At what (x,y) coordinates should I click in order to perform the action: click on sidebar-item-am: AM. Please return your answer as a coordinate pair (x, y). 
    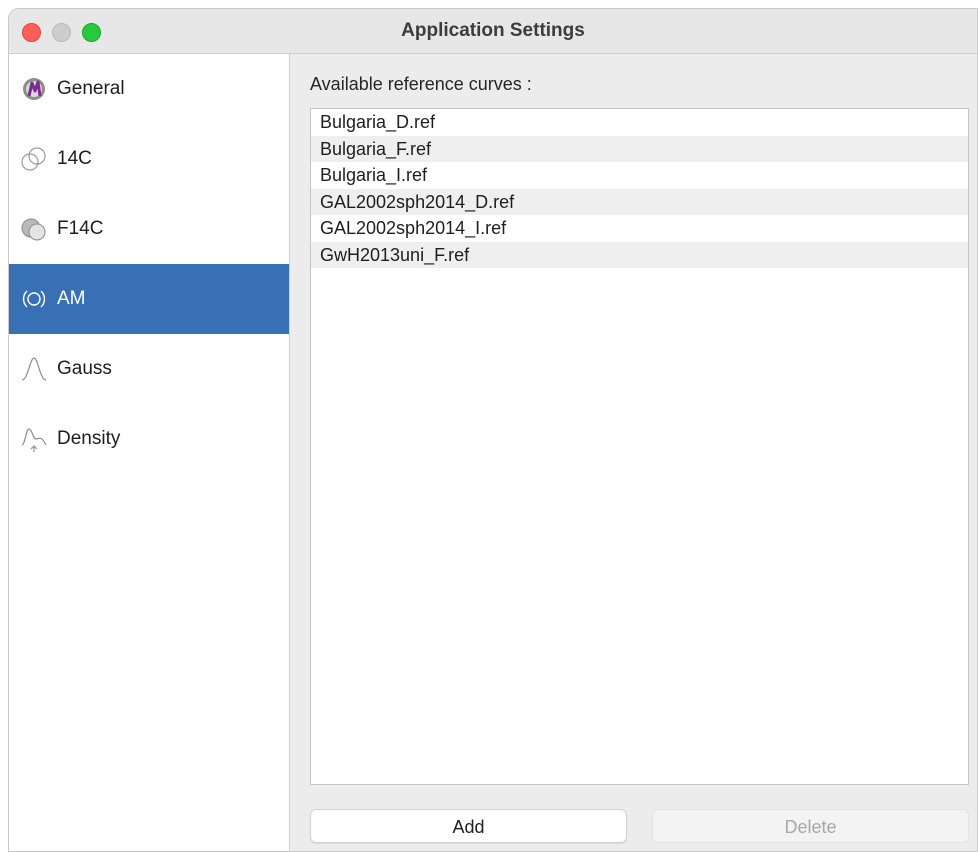
    Looking at the image, I should click on (149, 299).